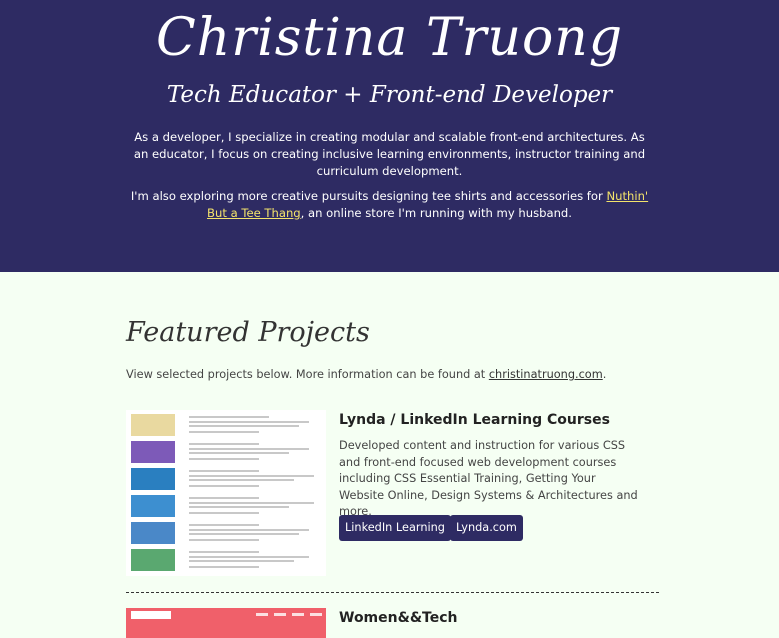  I want to click on lynda-button: Lynda.com, so click(486, 528).